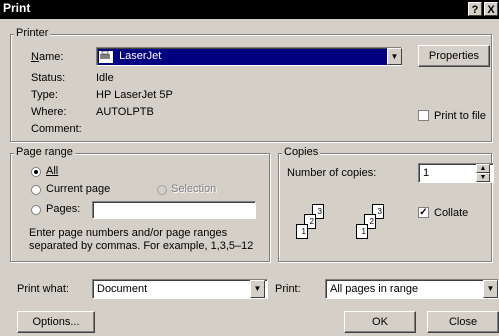 Image resolution: width=499 pixels, height=336 pixels. I want to click on collate-checkbox: ✓, so click(423, 212).